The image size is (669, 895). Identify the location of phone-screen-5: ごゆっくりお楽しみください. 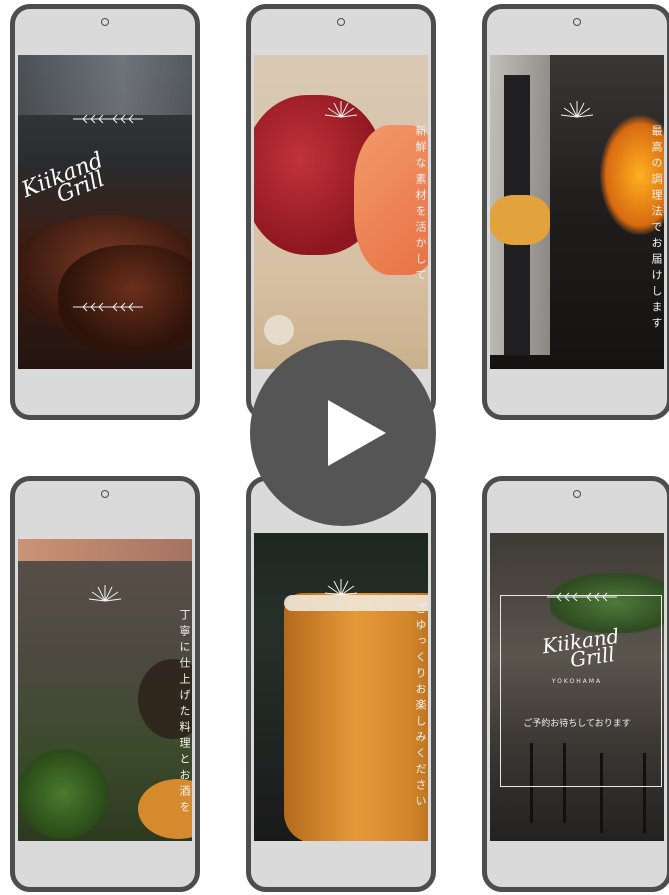
(341, 687).